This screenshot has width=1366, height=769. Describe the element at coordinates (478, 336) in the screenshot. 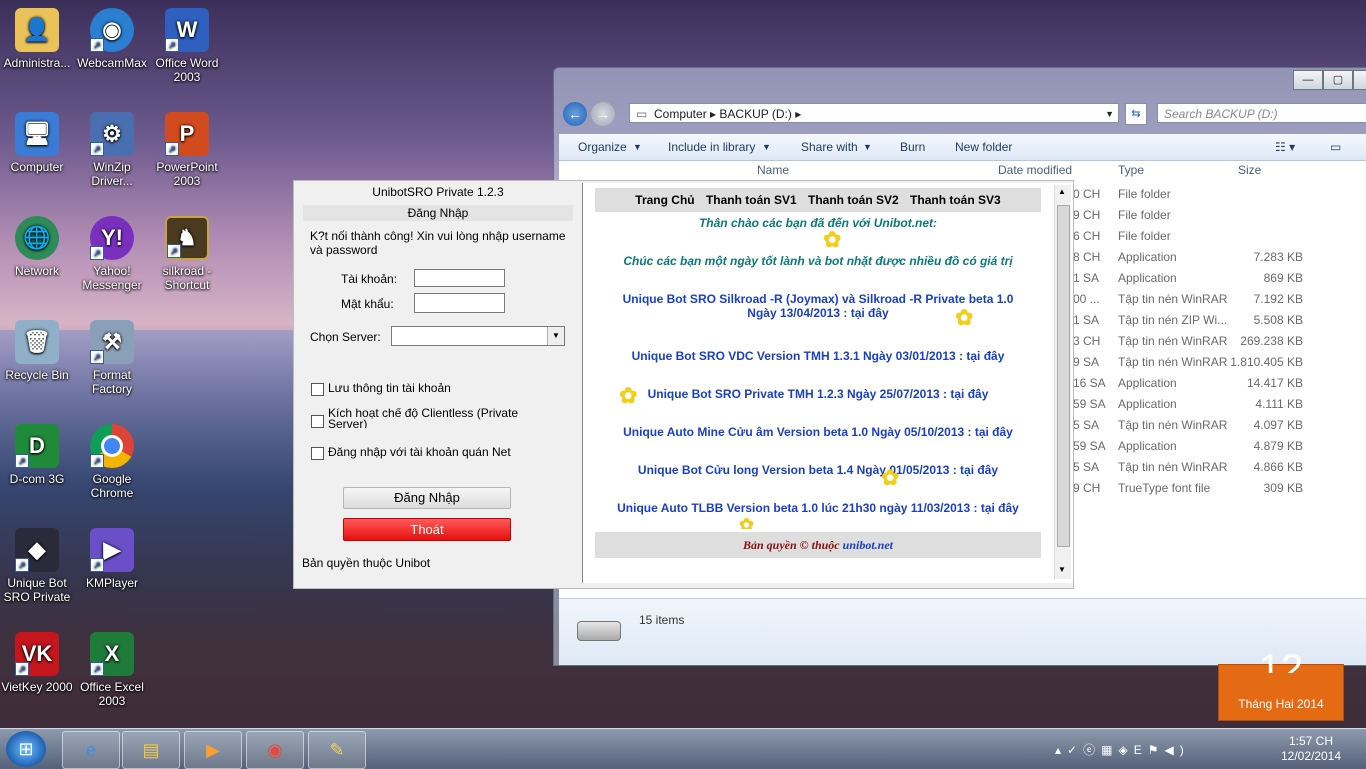

I see `server-select: ▼` at that location.